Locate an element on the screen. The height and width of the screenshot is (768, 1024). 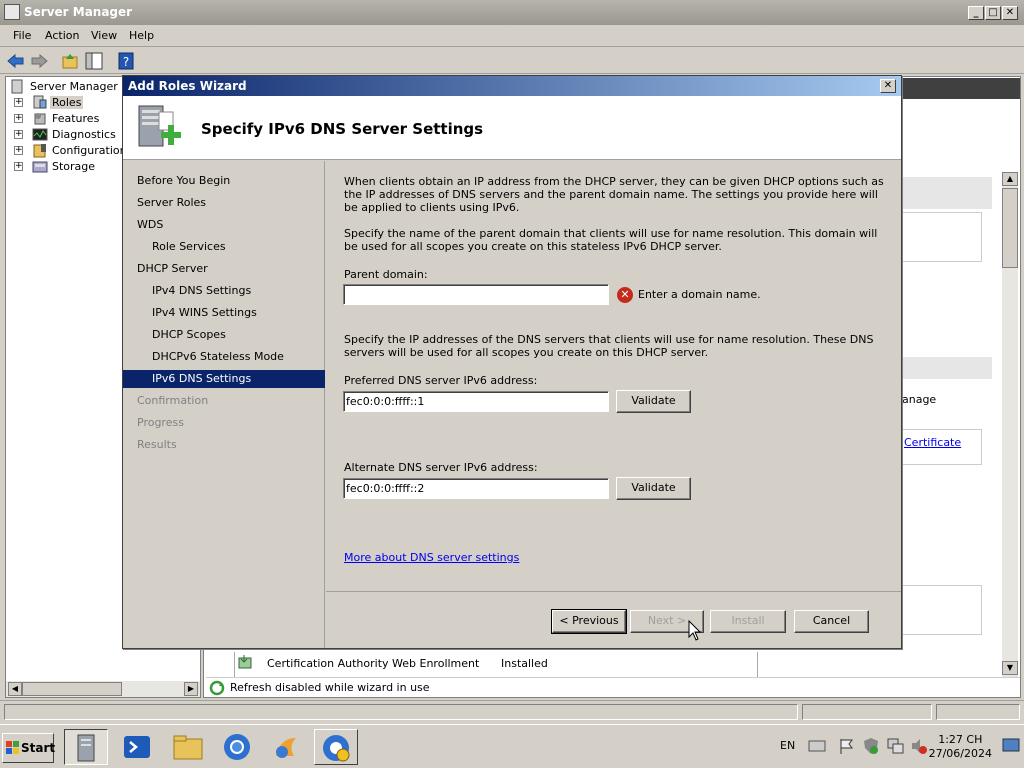
clock-time: 1:27 CH is located at coordinates (960, 739).